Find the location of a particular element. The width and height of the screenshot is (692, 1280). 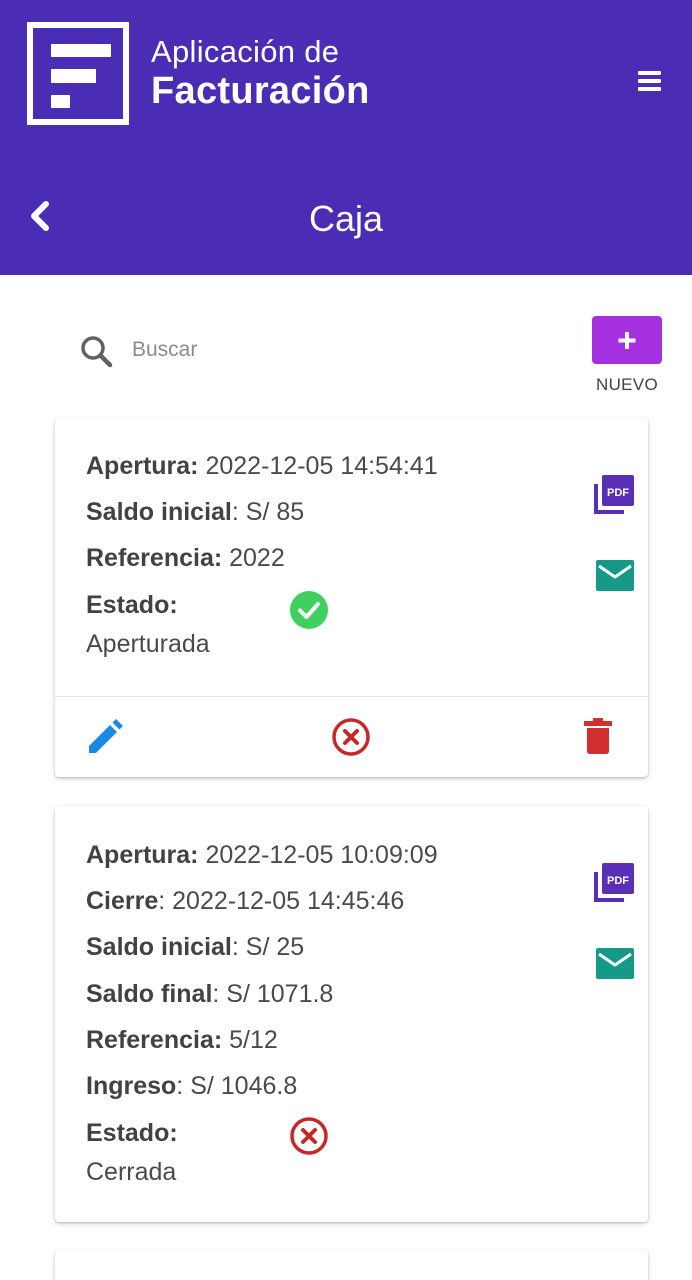

saldo-inicial-field: Saldo inicial: S/ 85 is located at coordinates (195, 512).